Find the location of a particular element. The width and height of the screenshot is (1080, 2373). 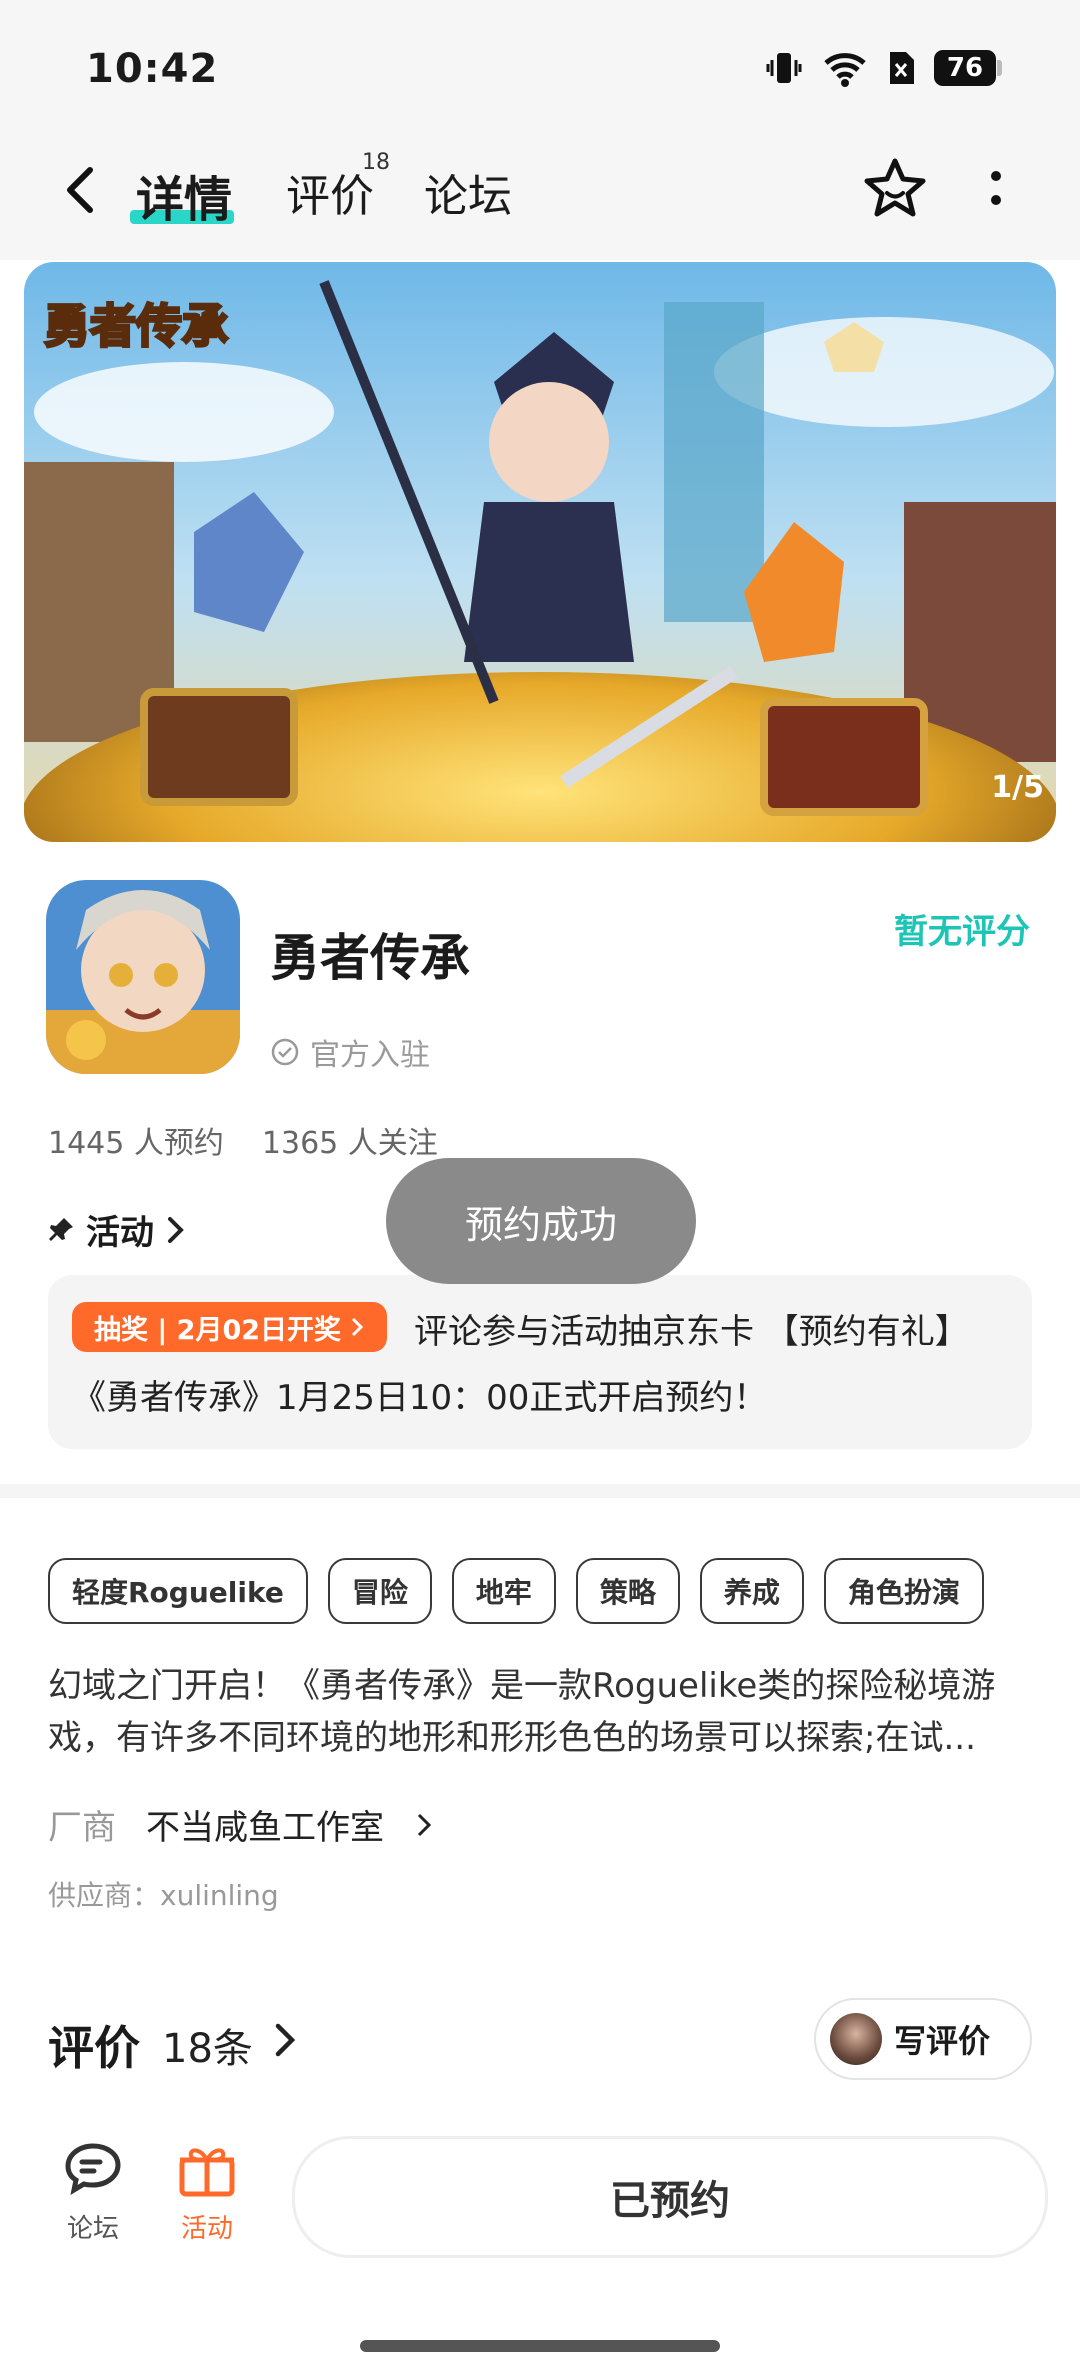

follower-count: 1365 人关注 is located at coordinates (349, 1143).